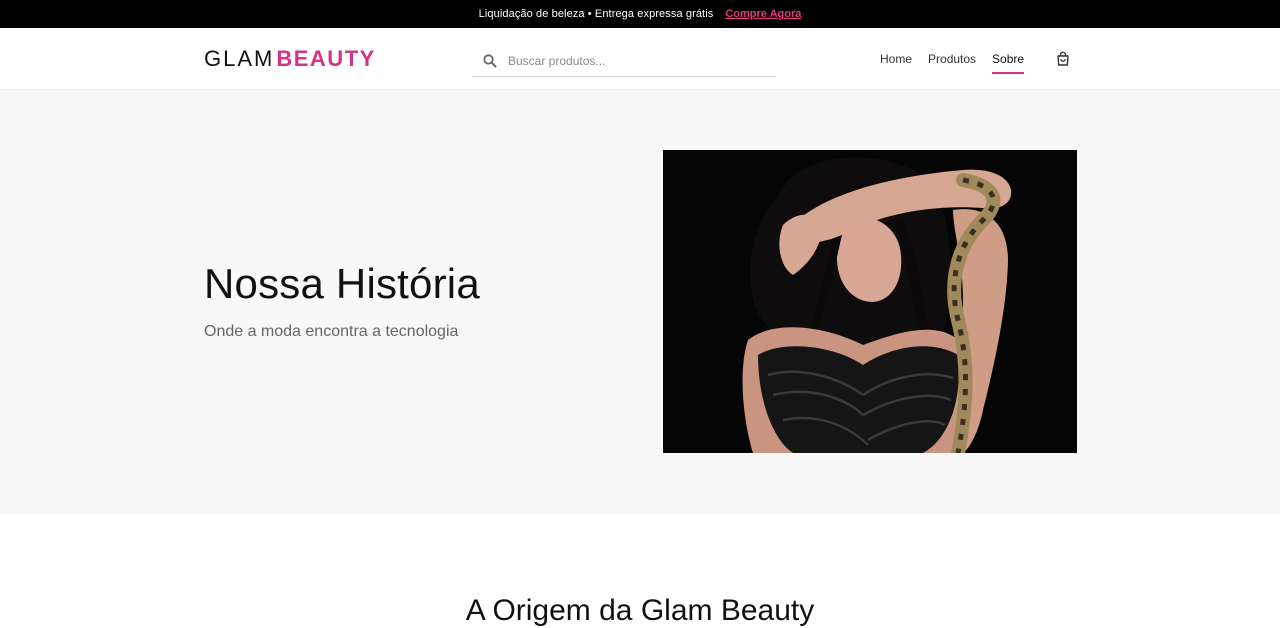 This screenshot has width=1280, height=628. Describe the element at coordinates (342, 283) in the screenshot. I see `hero-title: Nossa História` at that location.